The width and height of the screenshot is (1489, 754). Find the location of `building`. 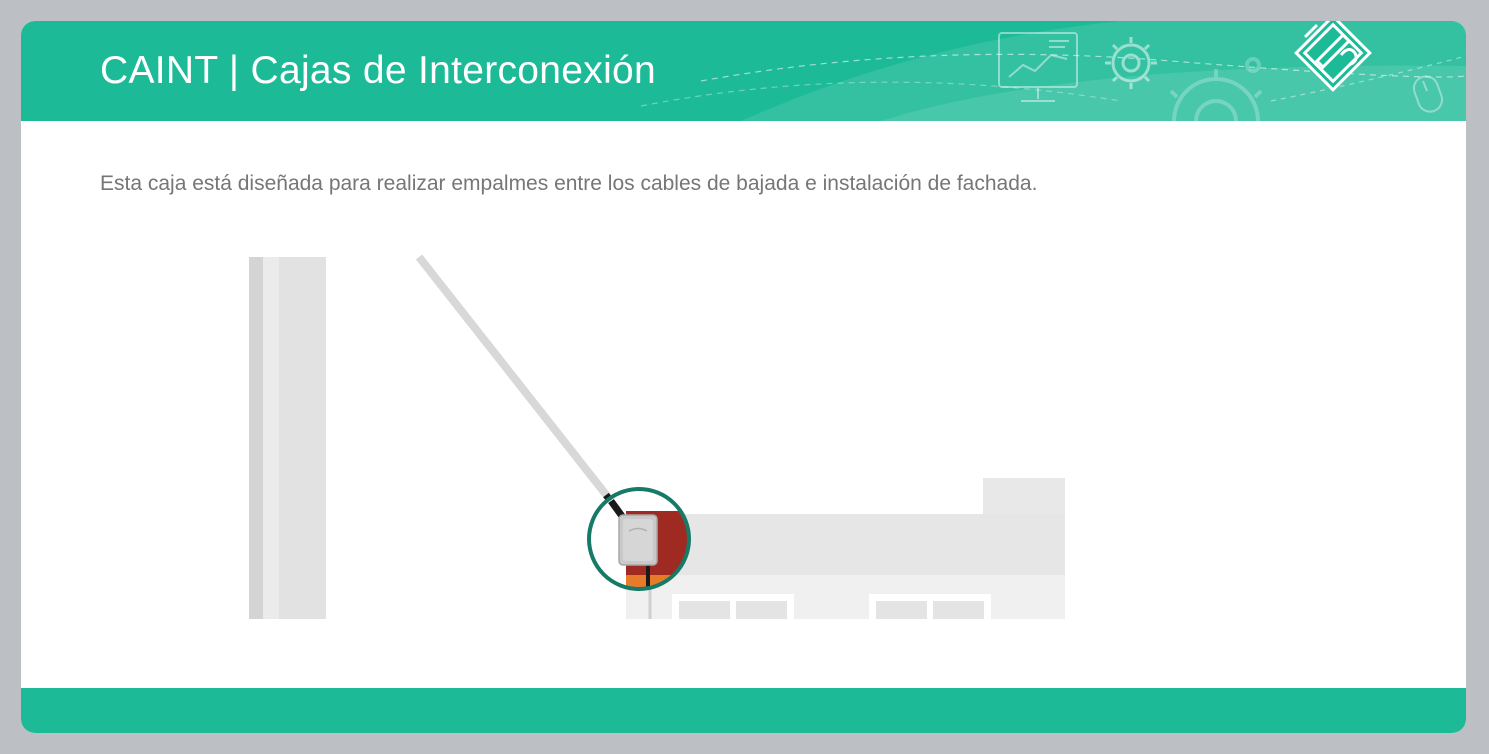

building is located at coordinates (845, 548).